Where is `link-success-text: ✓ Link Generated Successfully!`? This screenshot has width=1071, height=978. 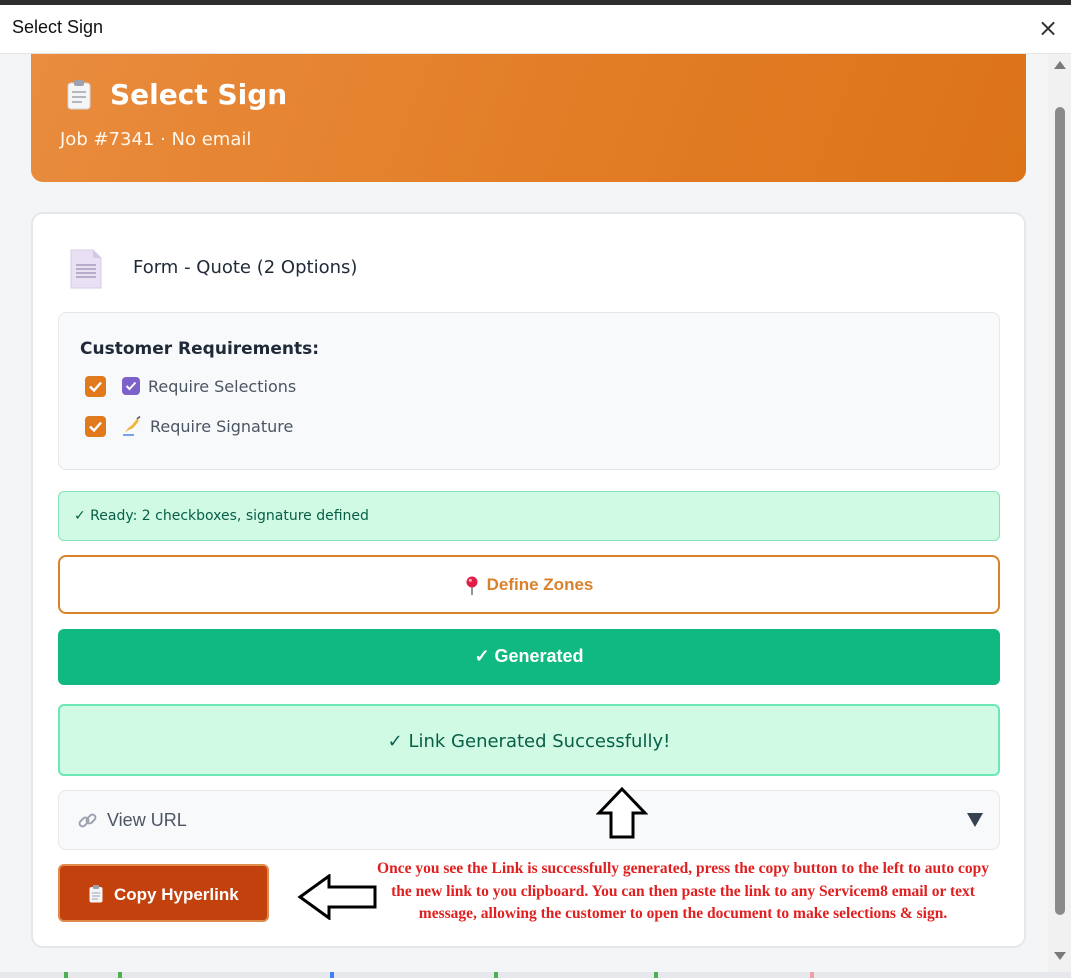 link-success-text: ✓ Link Generated Successfully! is located at coordinates (529, 741).